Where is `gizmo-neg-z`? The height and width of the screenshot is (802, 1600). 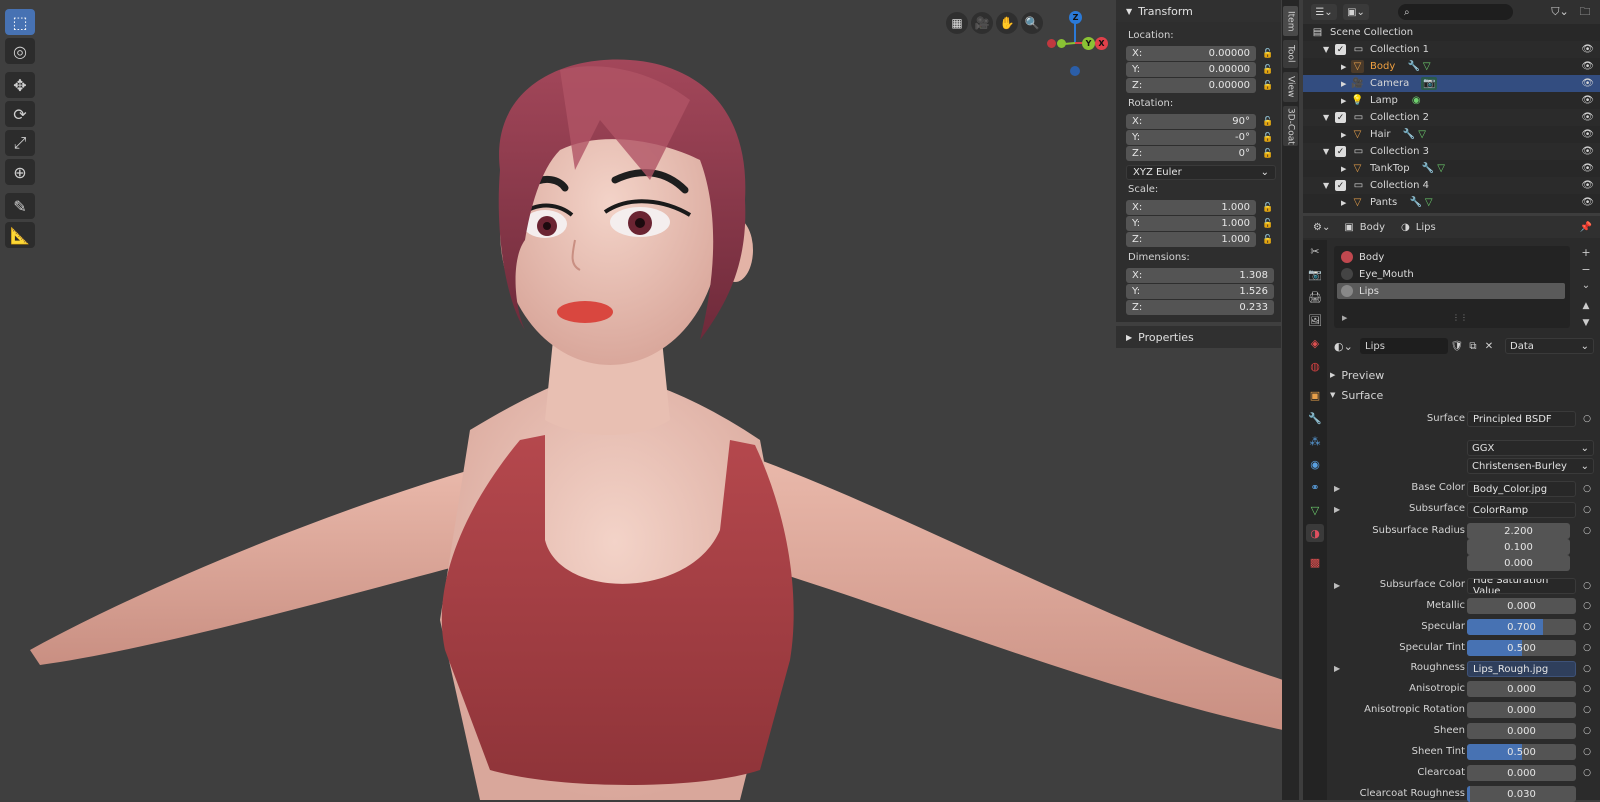 gizmo-neg-z is located at coordinates (1075, 71).